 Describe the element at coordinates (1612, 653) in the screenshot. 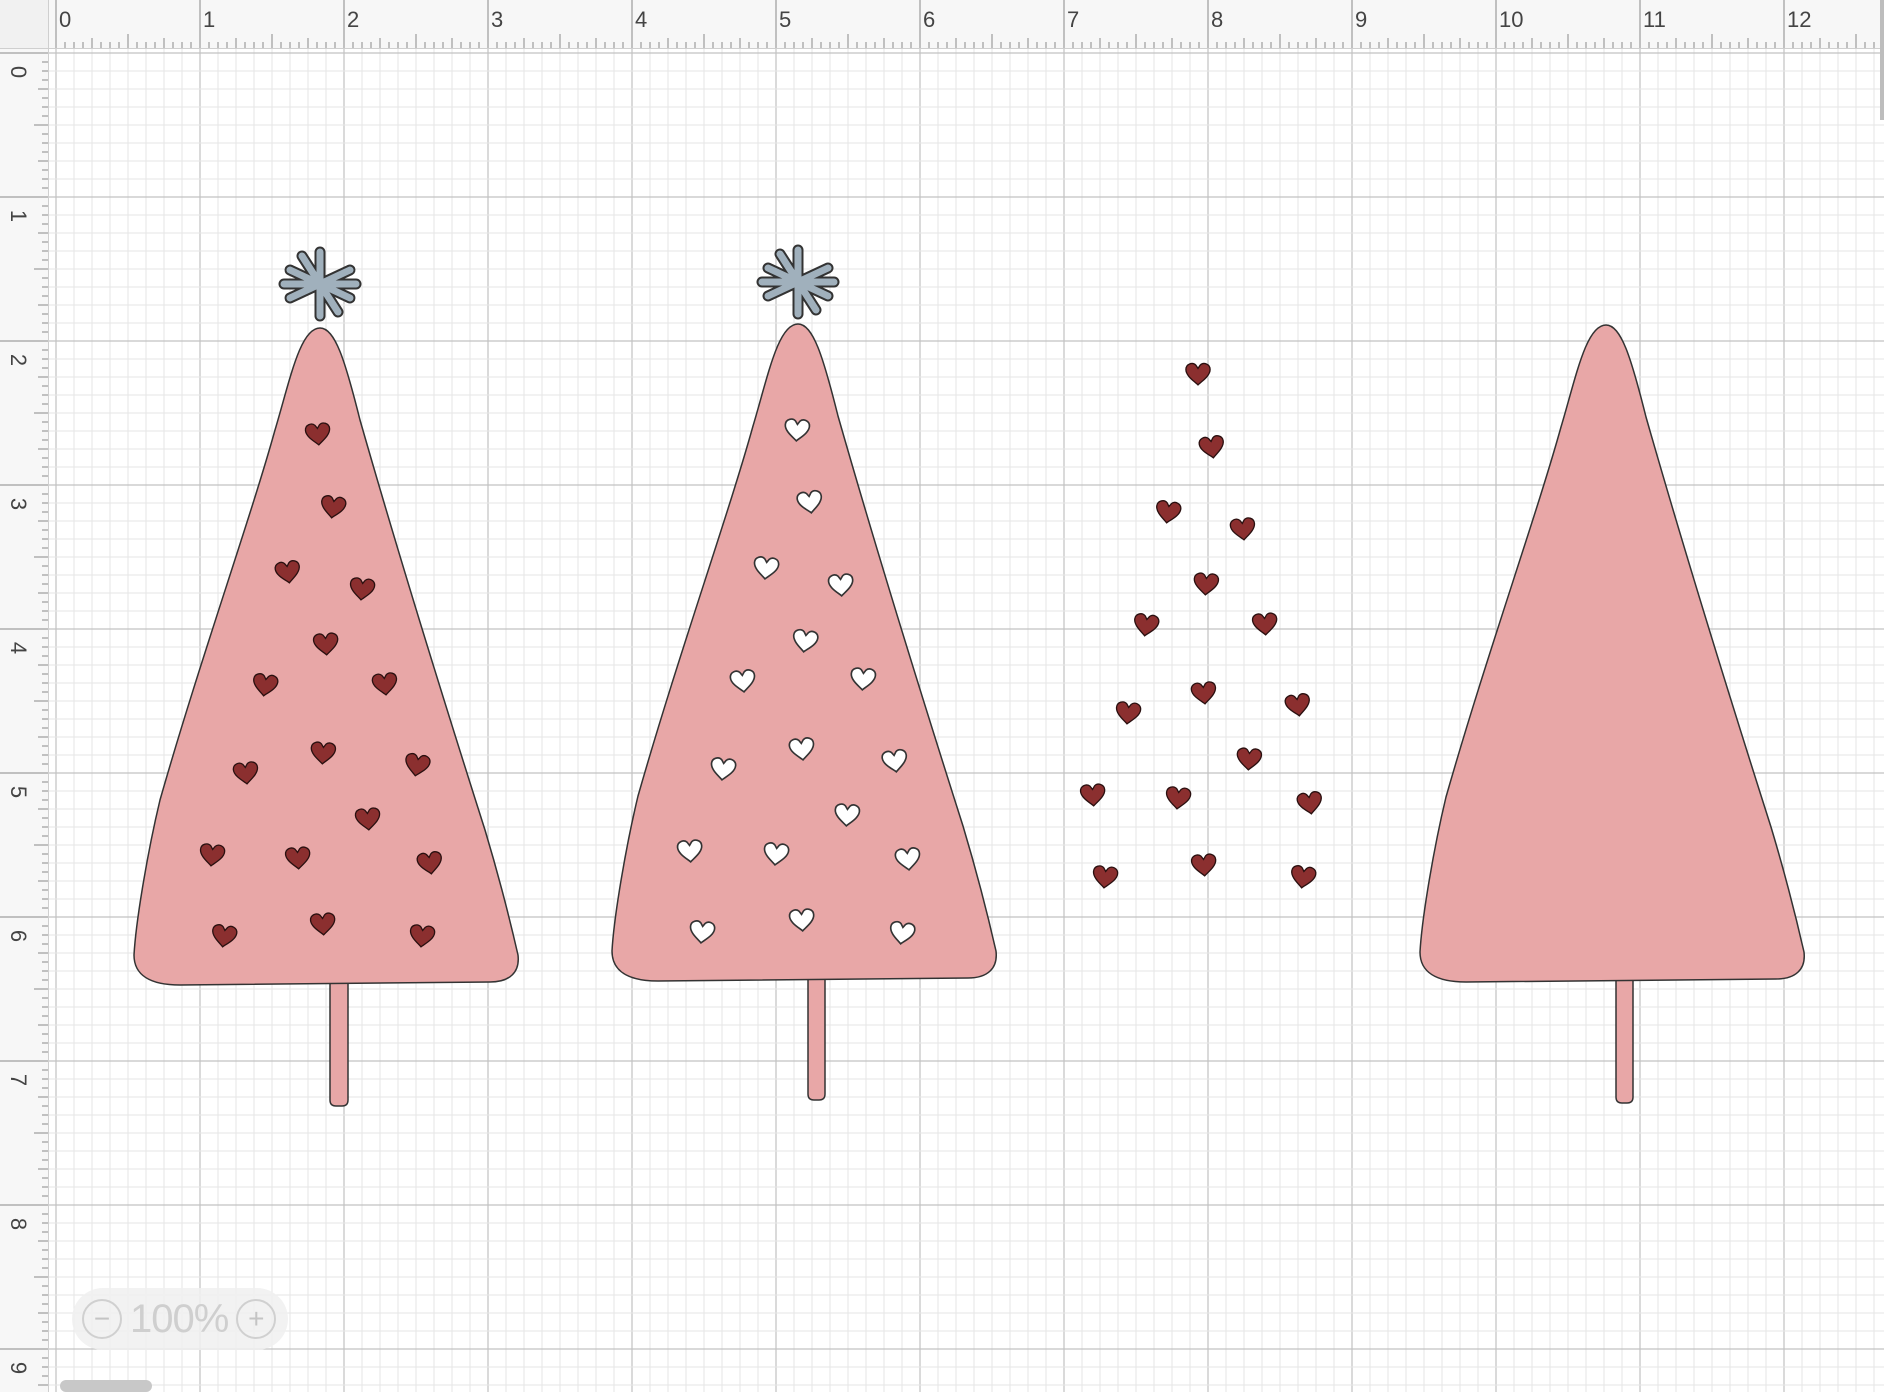

I see `tree-4-body` at that location.